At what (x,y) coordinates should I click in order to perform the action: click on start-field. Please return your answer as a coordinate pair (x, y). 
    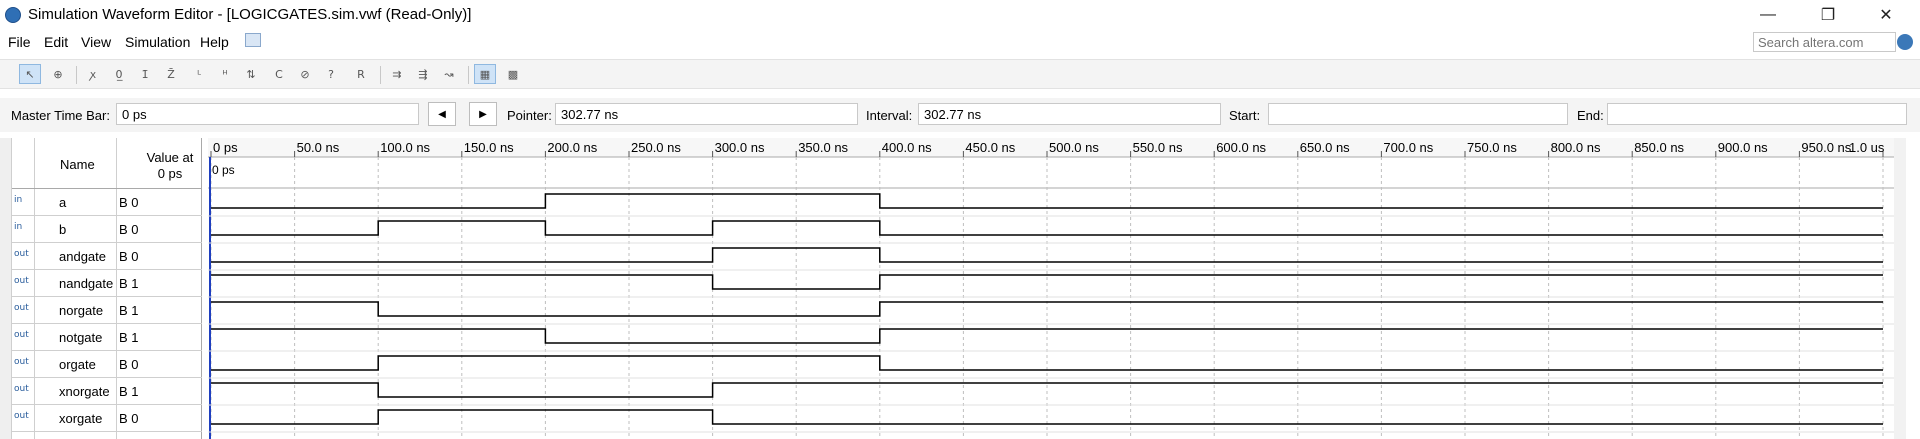
    Looking at the image, I should click on (1418, 114).